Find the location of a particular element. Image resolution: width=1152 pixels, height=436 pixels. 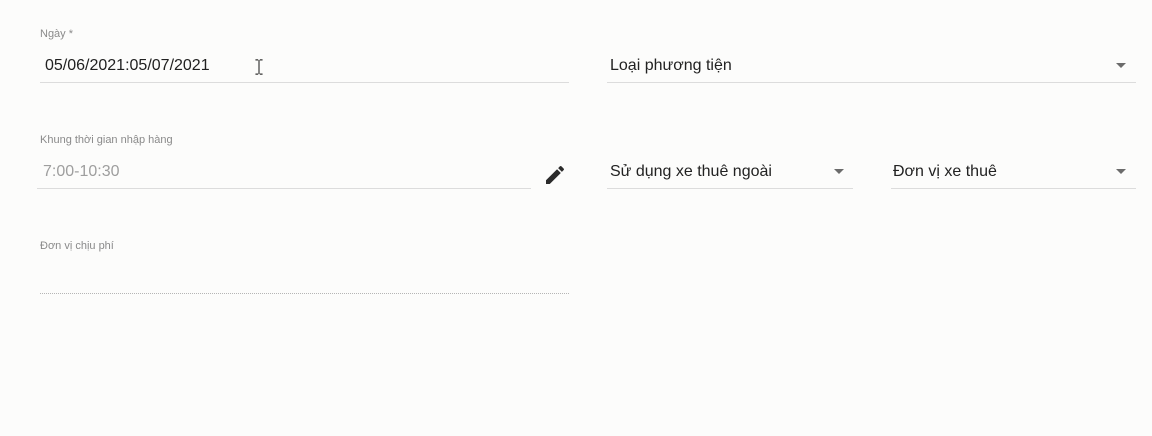

time-slot-label: Khung thời gian nhập hàng is located at coordinates (106, 140).